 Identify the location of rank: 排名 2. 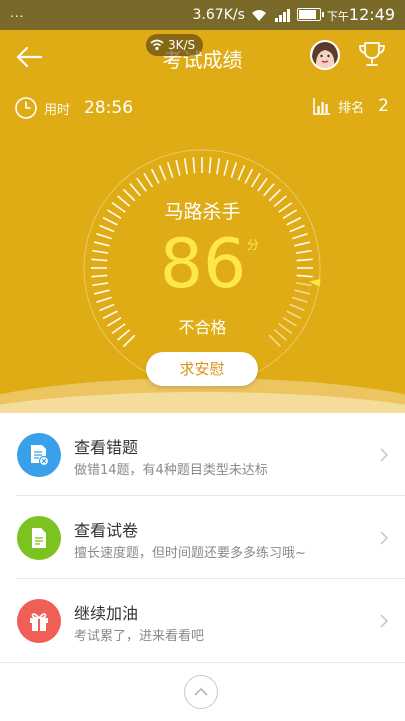
(350, 106).